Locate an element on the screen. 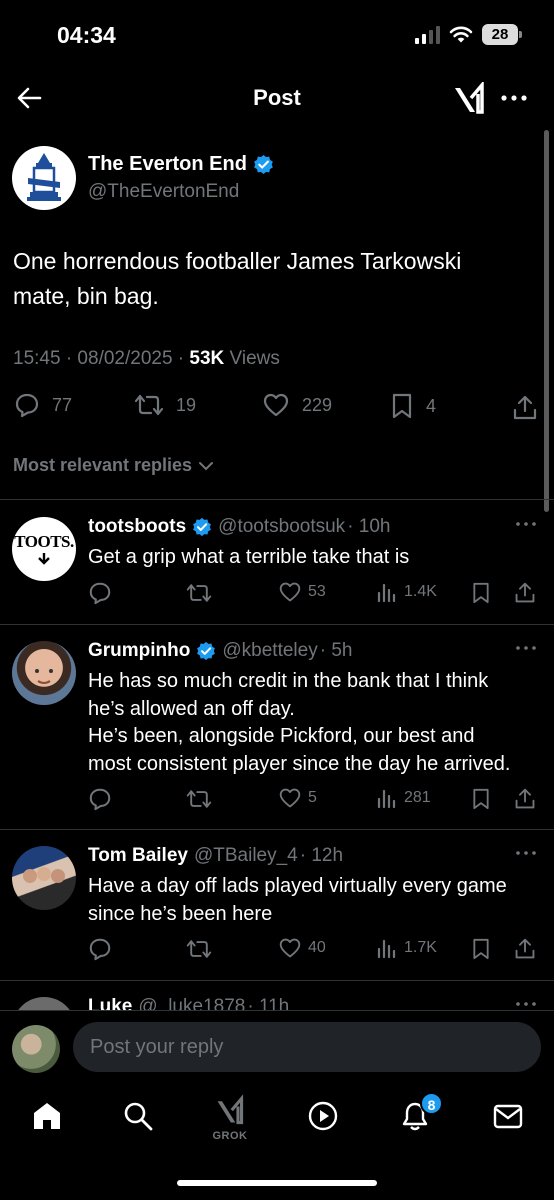 Image resolution: width=554 pixels, height=1200 pixels. views-action: 281 is located at coordinates (403, 798).